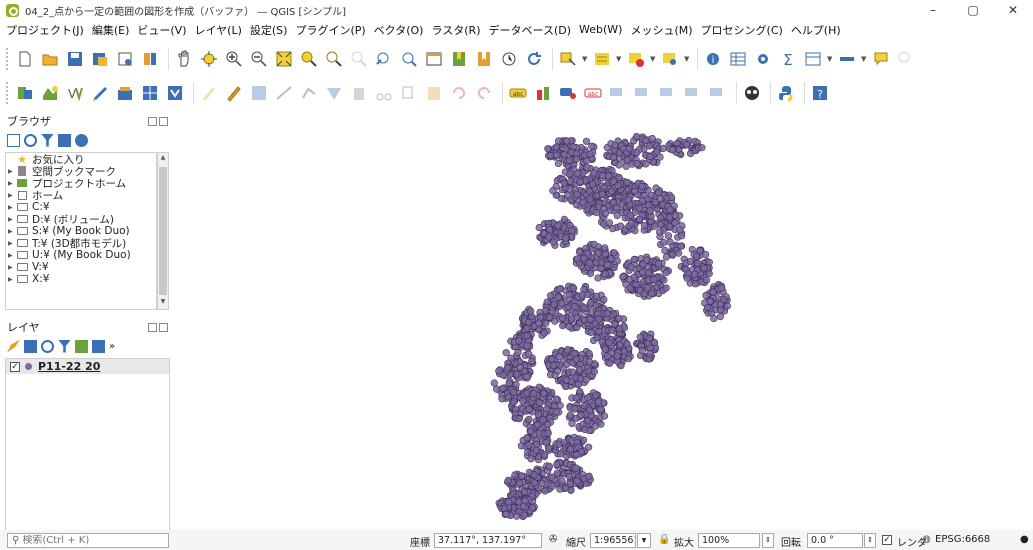 The image size is (1033, 550). Describe the element at coordinates (184, 59) in the screenshot. I see `pan-map-icon` at that location.